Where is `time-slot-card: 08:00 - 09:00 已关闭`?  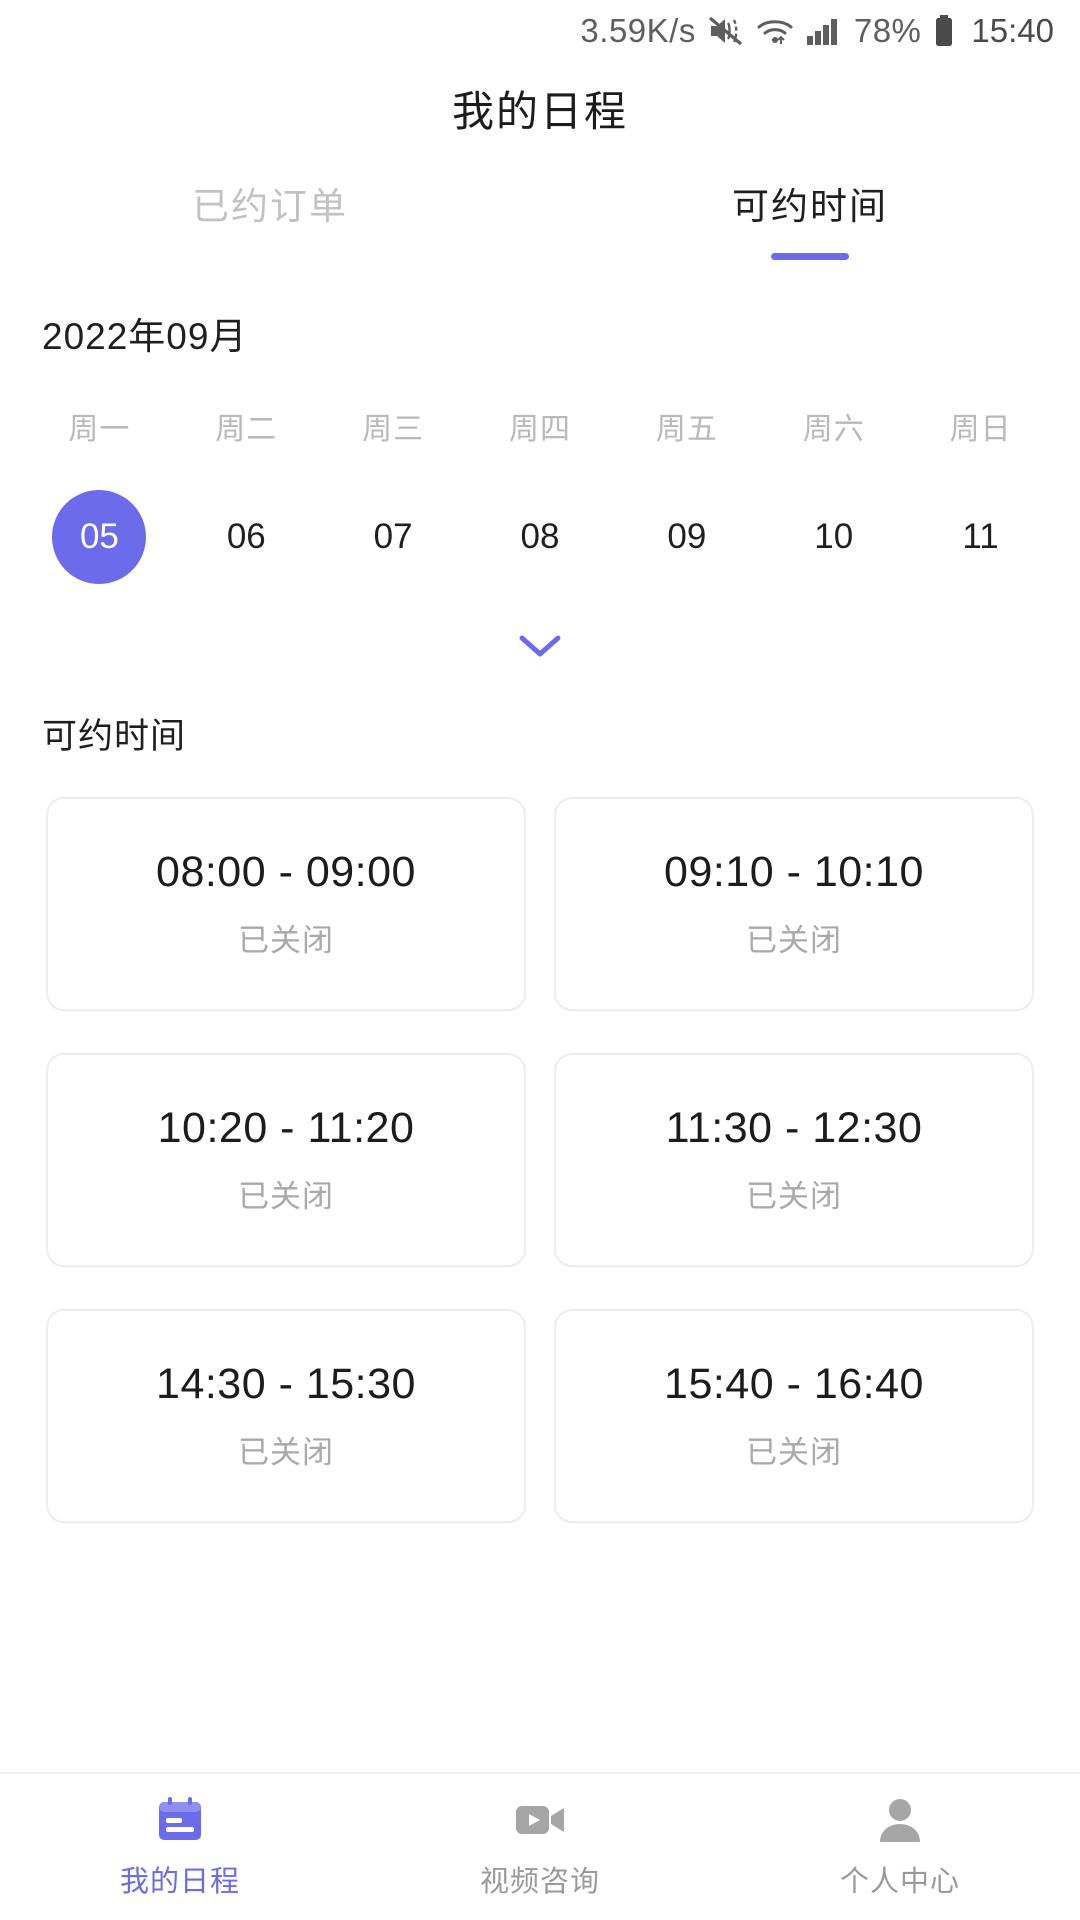
time-slot-card: 08:00 - 09:00 已关闭 is located at coordinates (286, 904).